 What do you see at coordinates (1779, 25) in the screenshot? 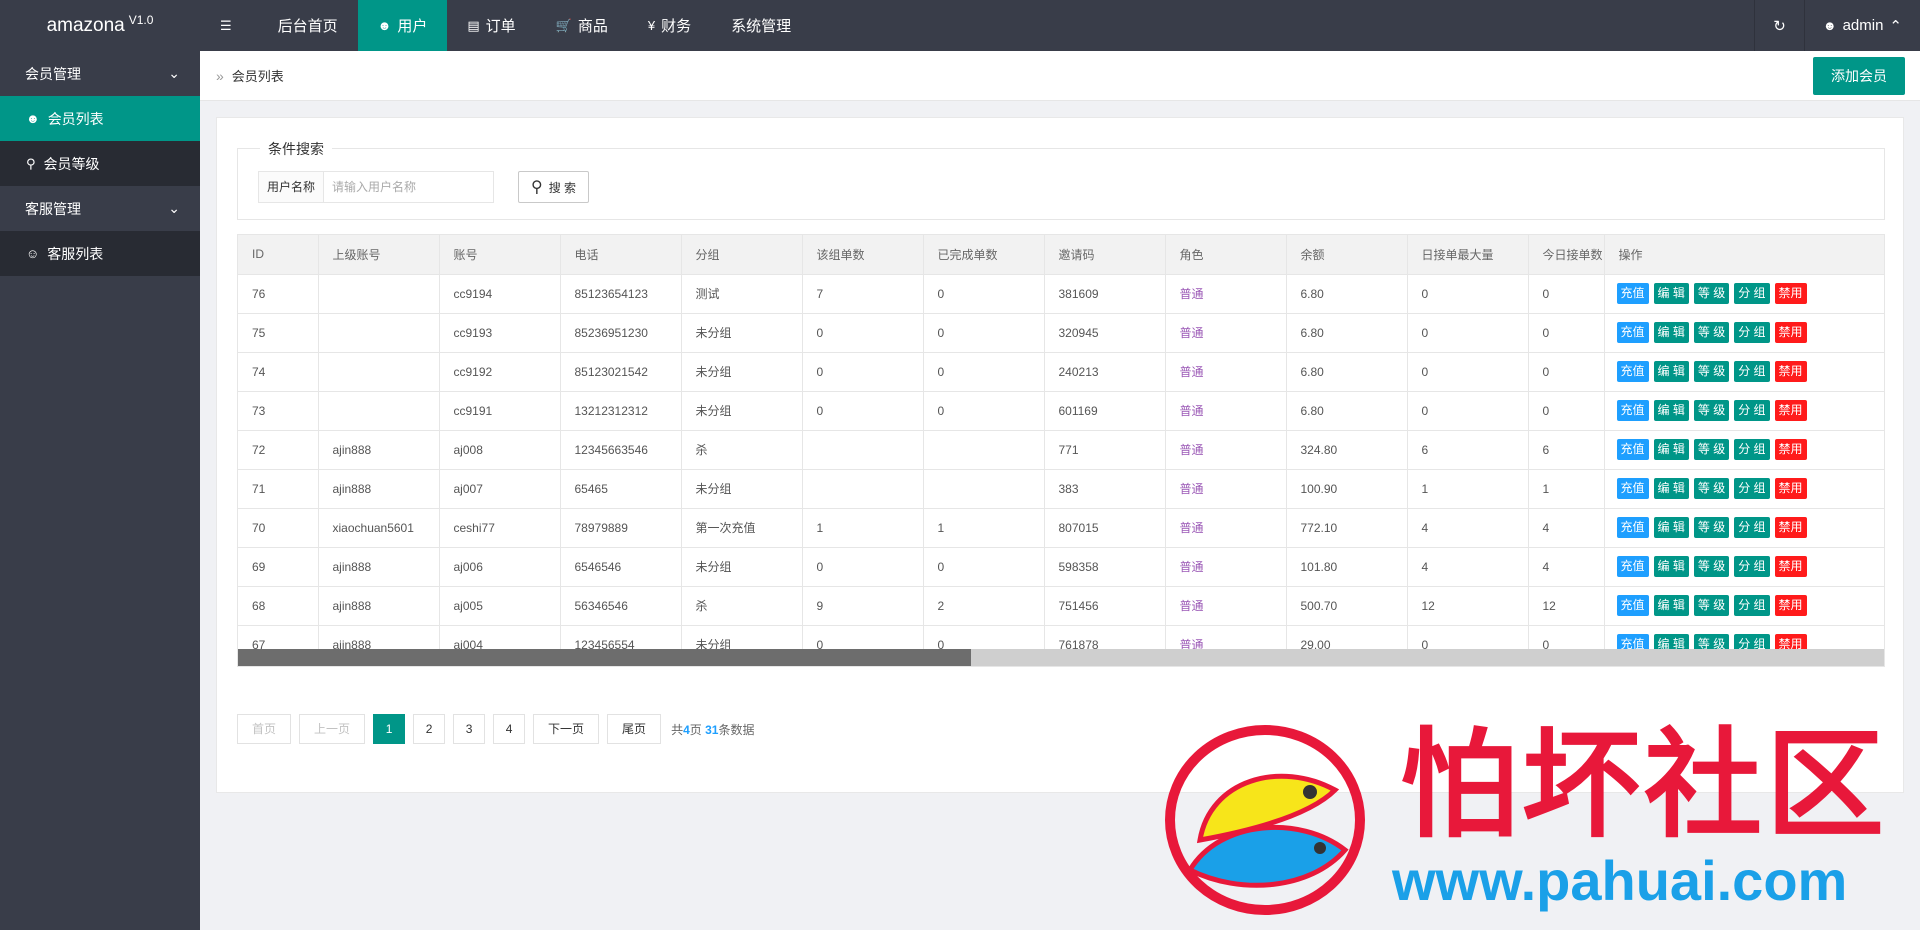
I see `refresh-button: ↻` at bounding box center [1779, 25].